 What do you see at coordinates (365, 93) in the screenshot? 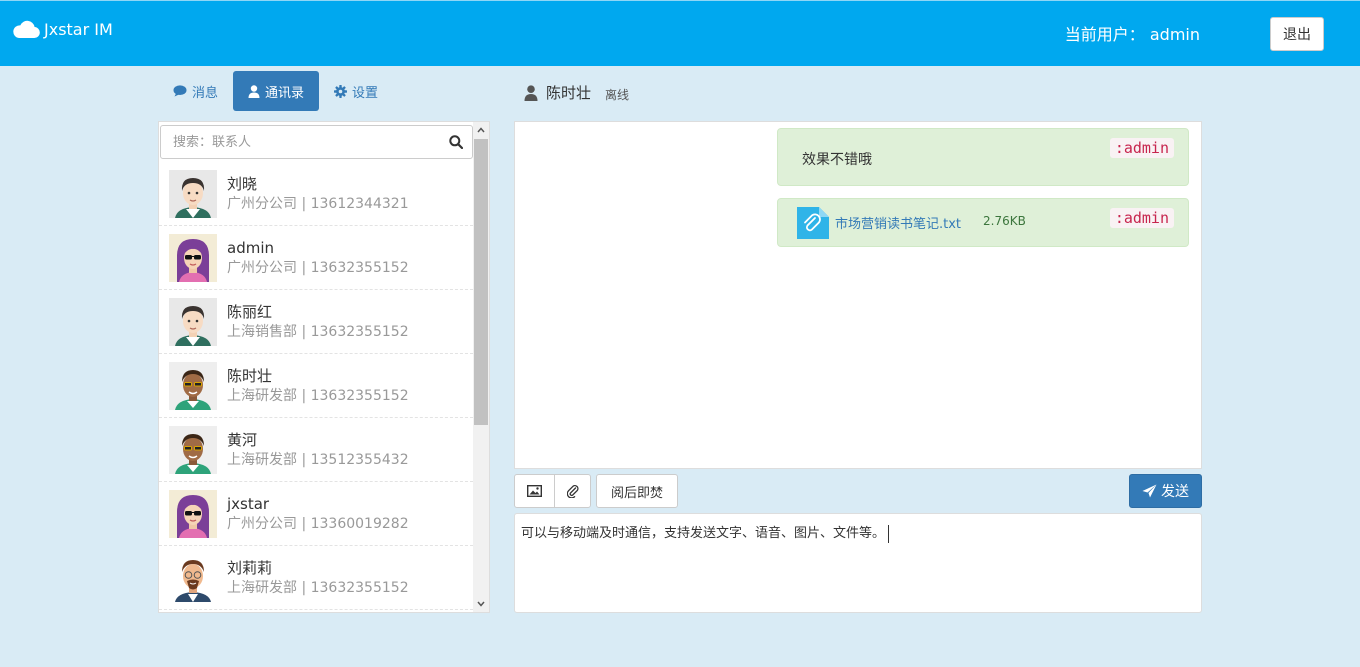
I see `tab-settings-label: 设置` at bounding box center [365, 93].